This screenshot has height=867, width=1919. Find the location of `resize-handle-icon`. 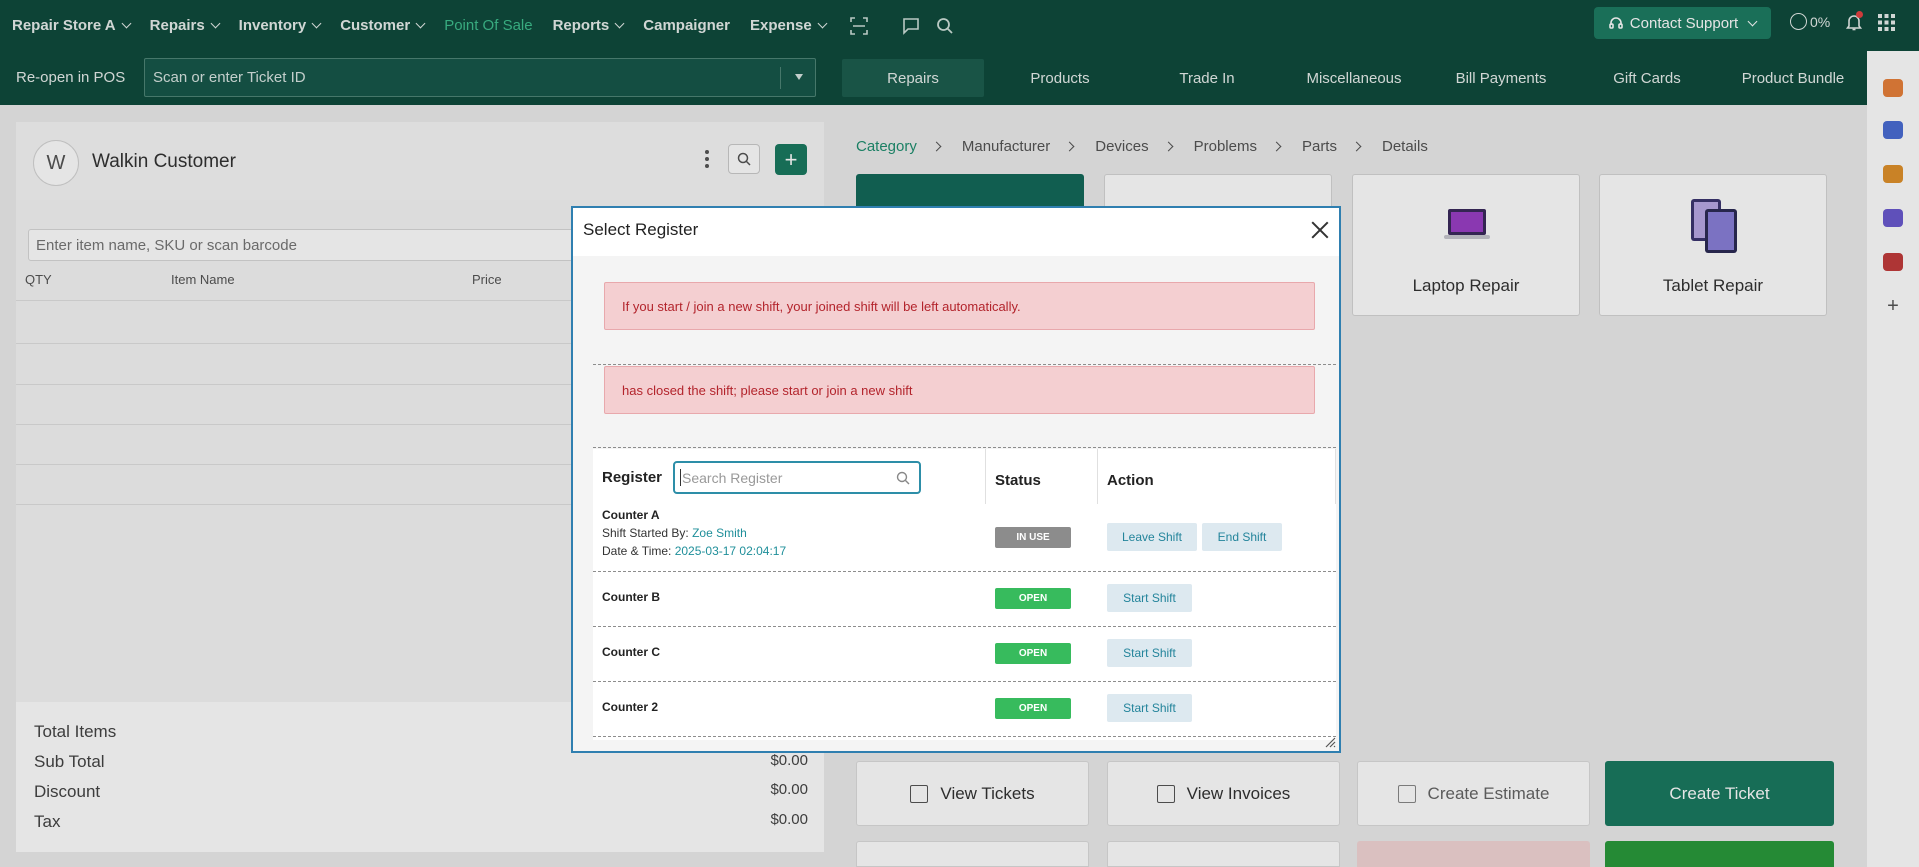

resize-handle-icon is located at coordinates (1330, 742).